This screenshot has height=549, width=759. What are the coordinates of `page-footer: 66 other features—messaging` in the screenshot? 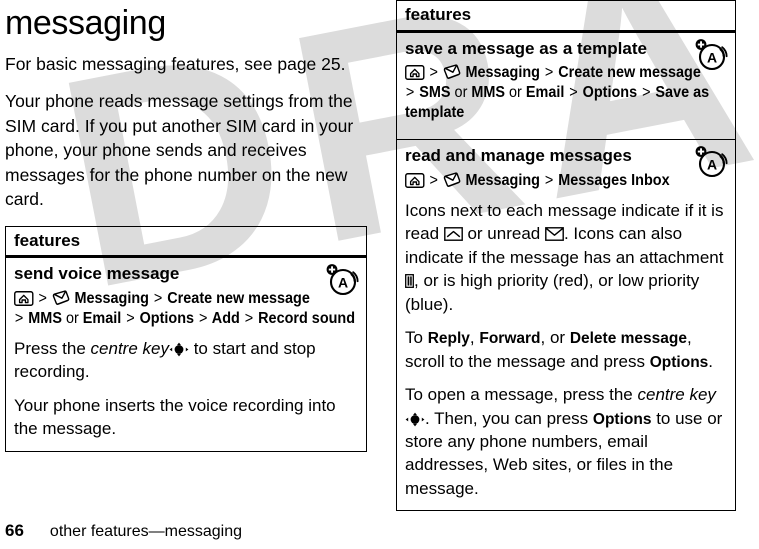 It's located at (123, 531).